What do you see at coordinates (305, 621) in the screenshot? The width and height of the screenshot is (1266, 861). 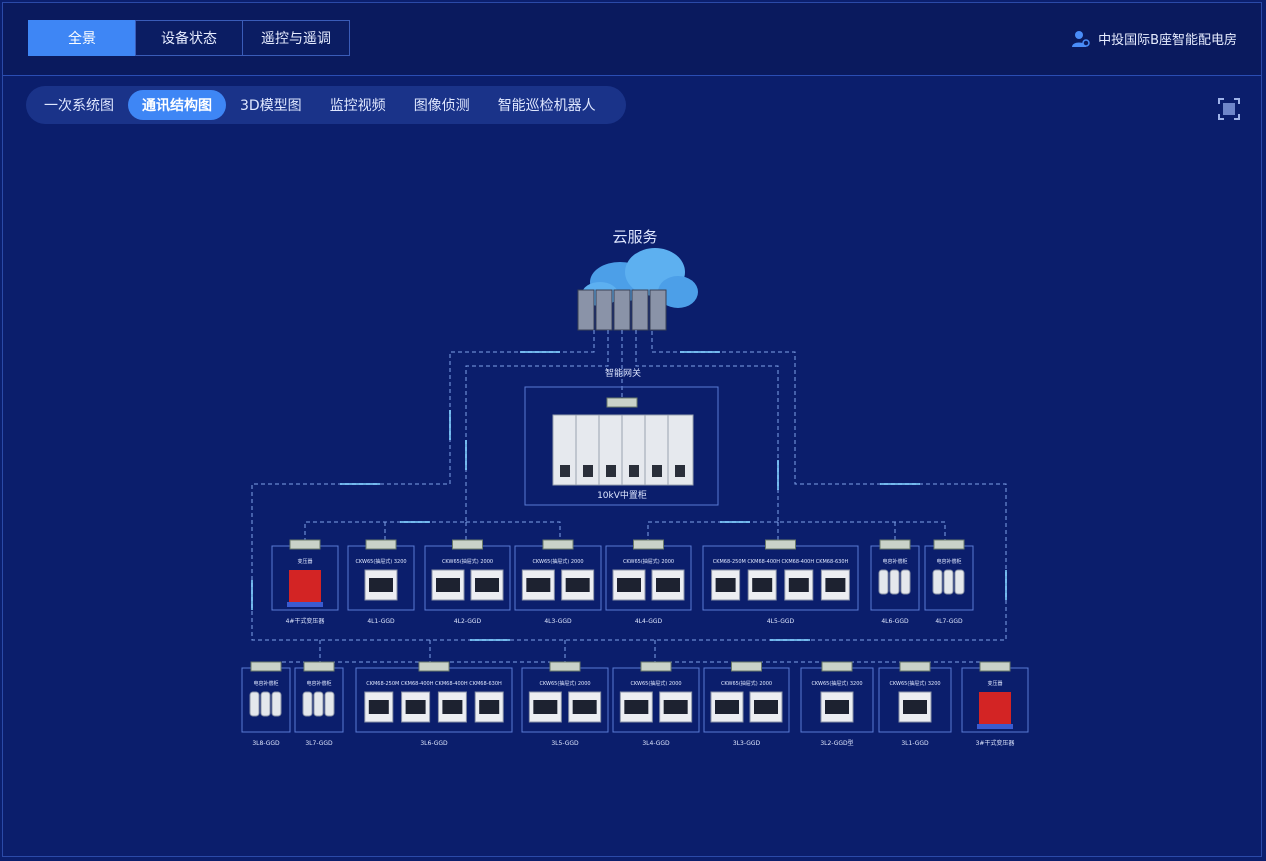 I see `cabinet-name: 4#干式变压器` at bounding box center [305, 621].